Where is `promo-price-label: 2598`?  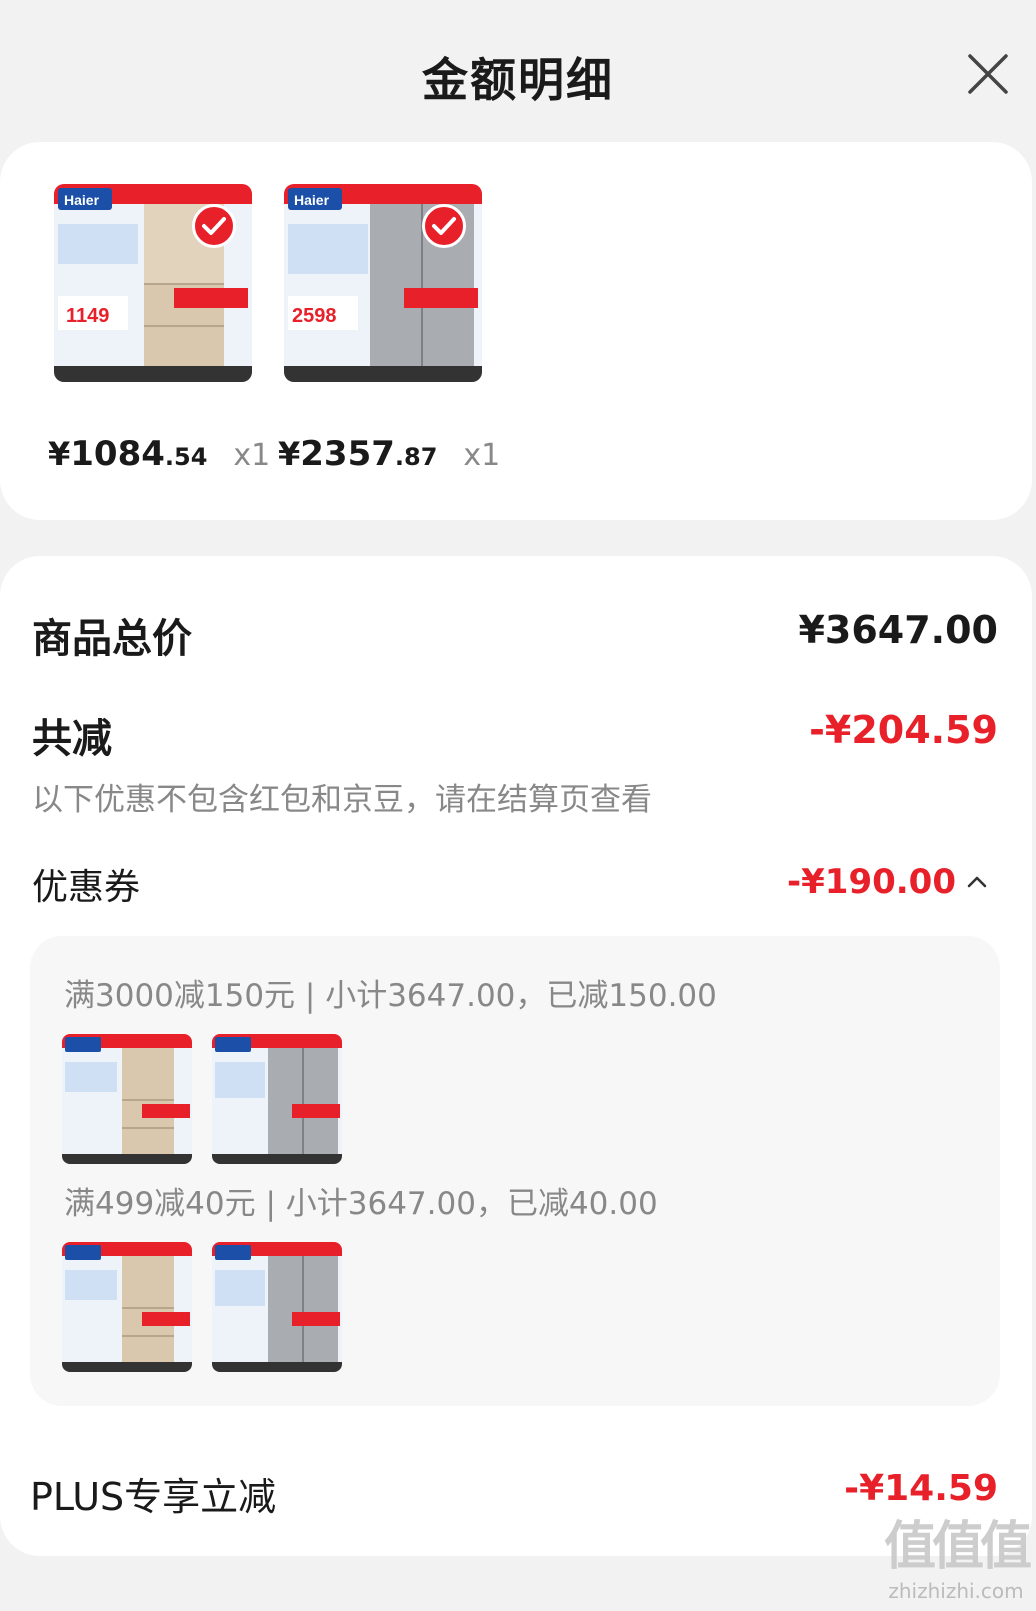
promo-price-label: 2598 is located at coordinates (314, 316).